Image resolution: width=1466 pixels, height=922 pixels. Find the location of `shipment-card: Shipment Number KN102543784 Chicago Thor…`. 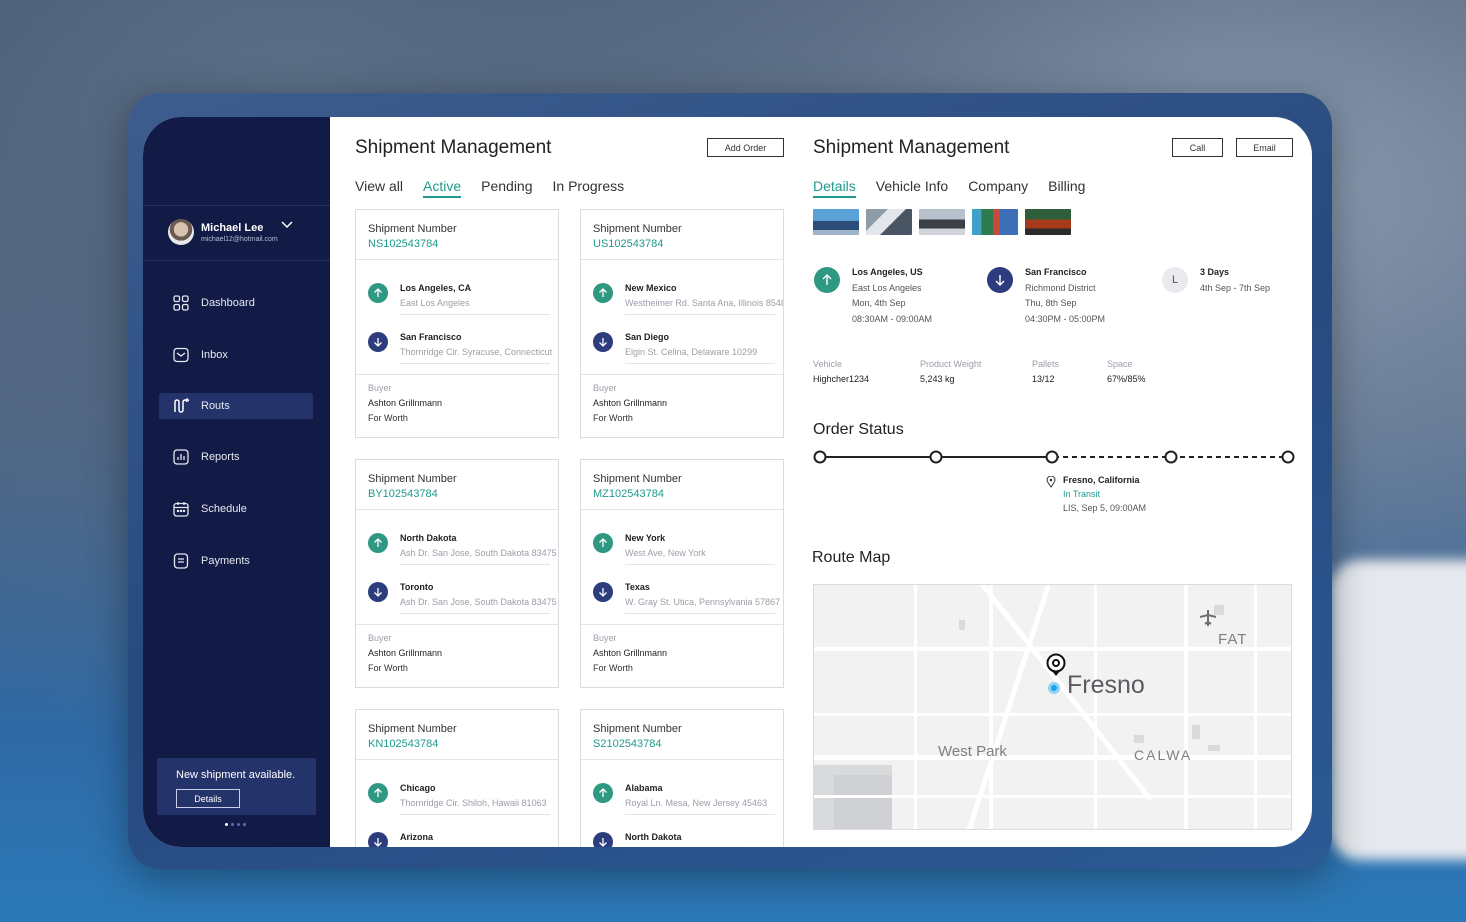

shipment-card: Shipment Number KN102543784 Chicago Thor… is located at coordinates (457, 778).